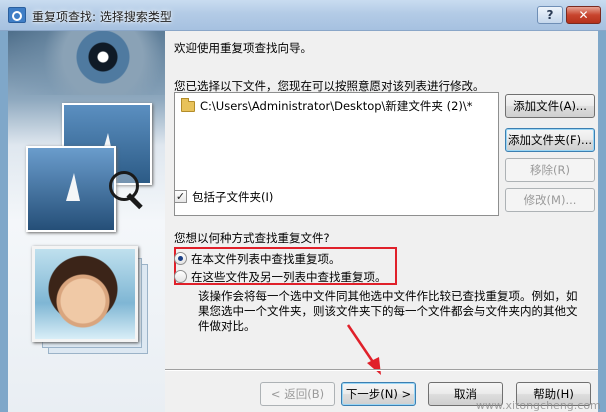 The image size is (606, 412). I want to click on remove-button: 移除(R), so click(550, 170).